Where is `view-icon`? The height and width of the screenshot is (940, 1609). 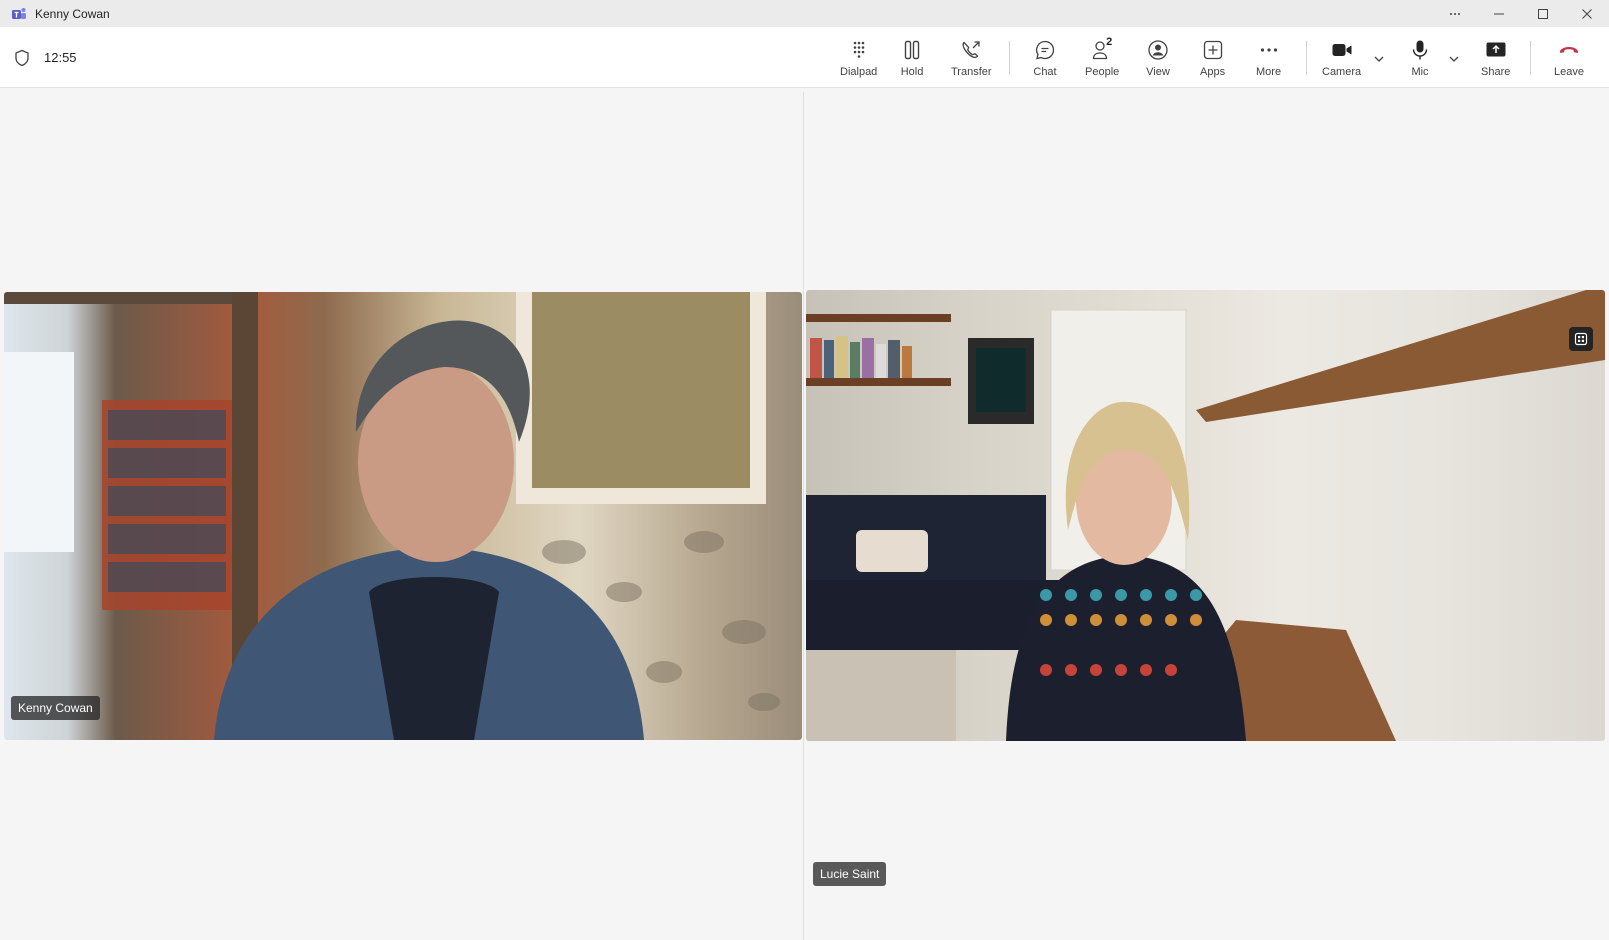 view-icon is located at coordinates (1158, 50).